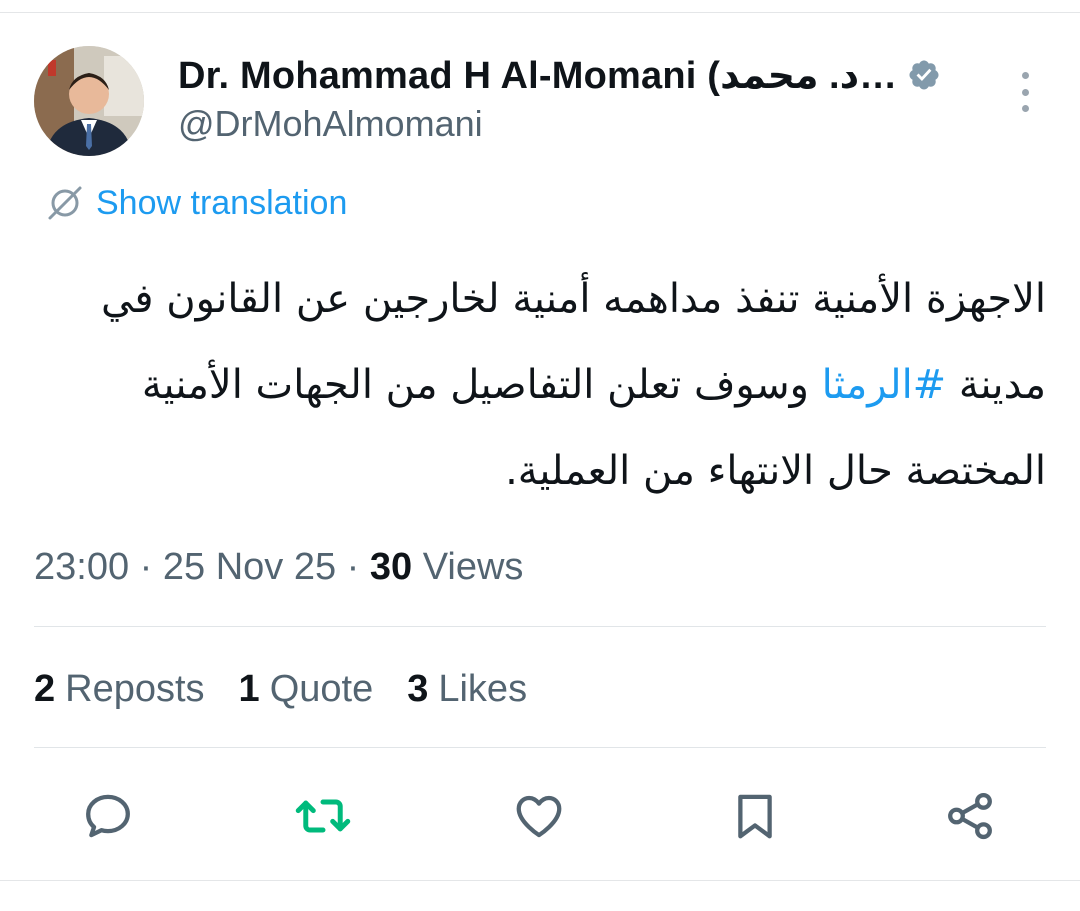 This screenshot has width=1080, height=911. I want to click on avatar, so click(89, 101).